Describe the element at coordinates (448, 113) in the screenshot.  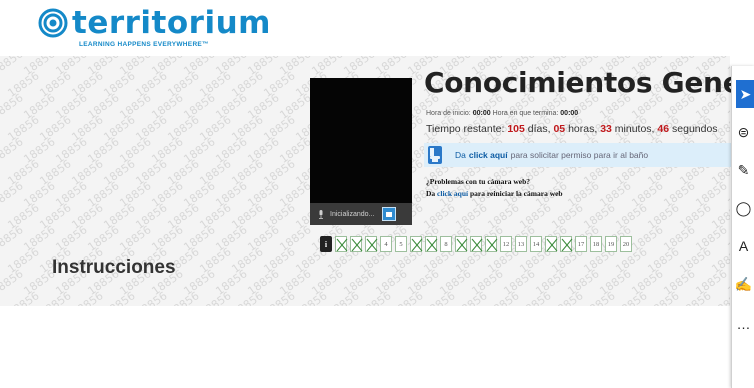
I see `start-label: Hora de inicio:` at that location.